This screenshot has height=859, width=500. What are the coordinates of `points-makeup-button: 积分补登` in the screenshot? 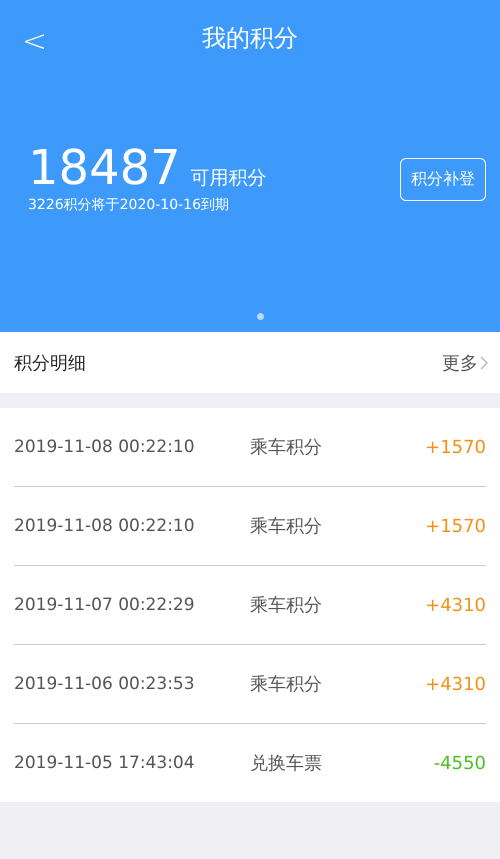 It's located at (443, 179).